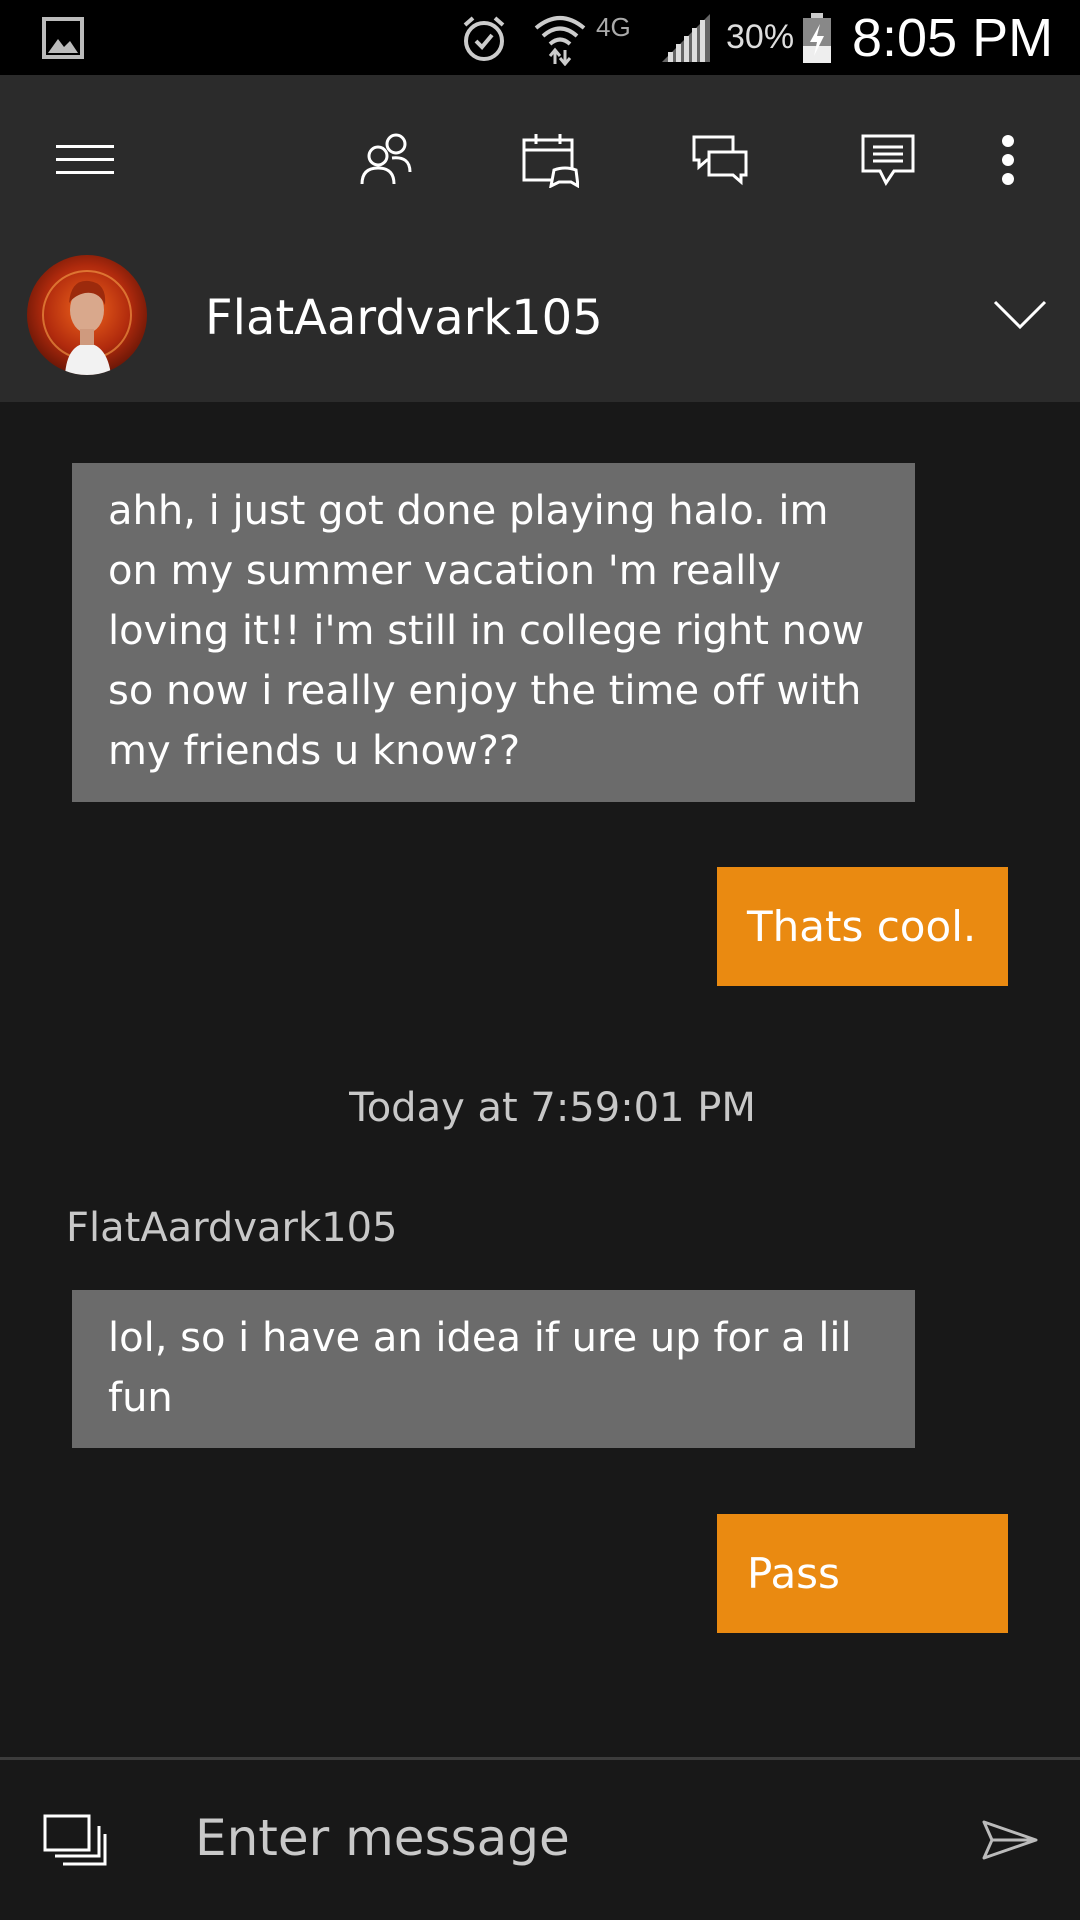  I want to click on message-text: Thats cool., so click(862, 926).